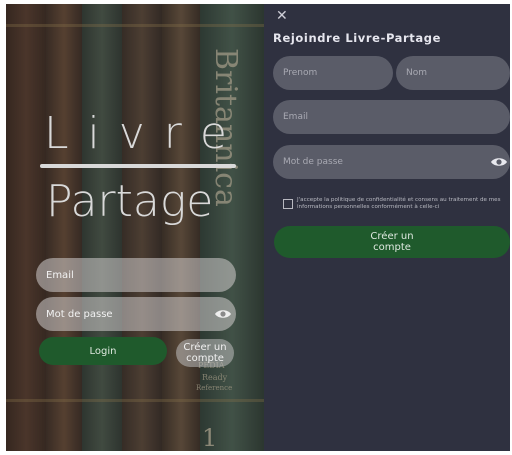 This screenshot has width=512, height=455. I want to click on lastname-placeholder: Nom, so click(417, 73).